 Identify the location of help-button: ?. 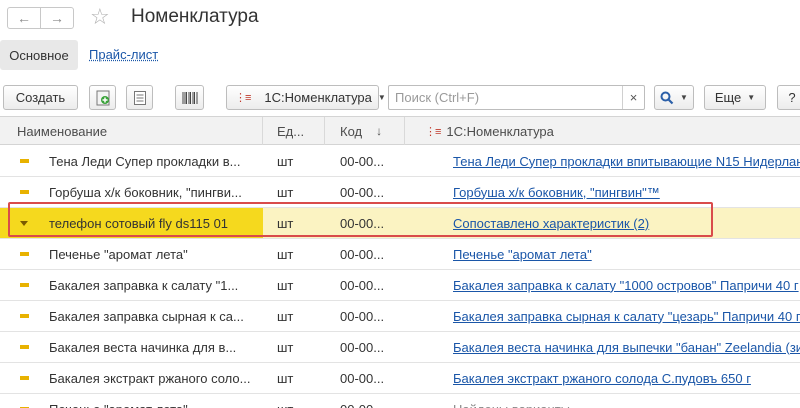
(788, 97).